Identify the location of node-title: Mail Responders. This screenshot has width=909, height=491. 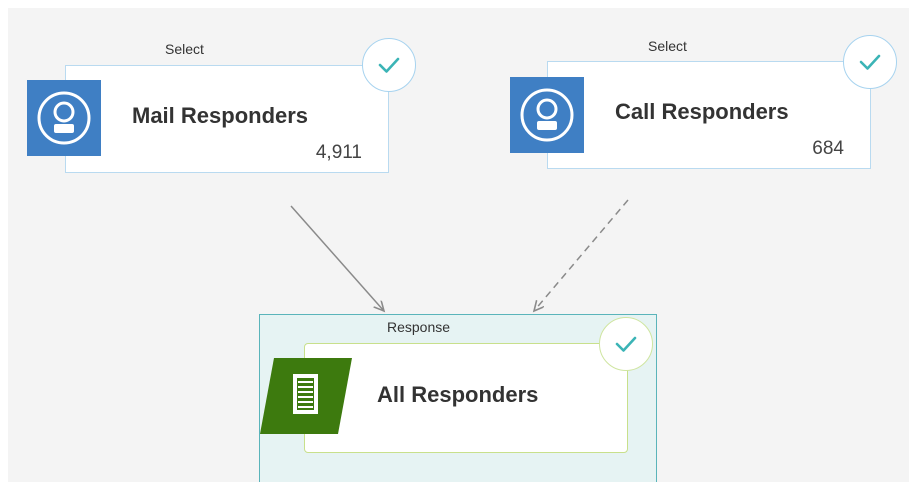
(220, 115).